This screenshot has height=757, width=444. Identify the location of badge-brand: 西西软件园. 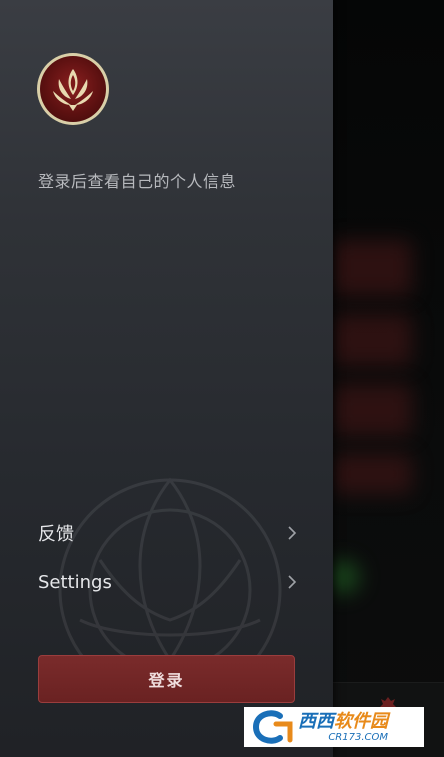
(343, 721).